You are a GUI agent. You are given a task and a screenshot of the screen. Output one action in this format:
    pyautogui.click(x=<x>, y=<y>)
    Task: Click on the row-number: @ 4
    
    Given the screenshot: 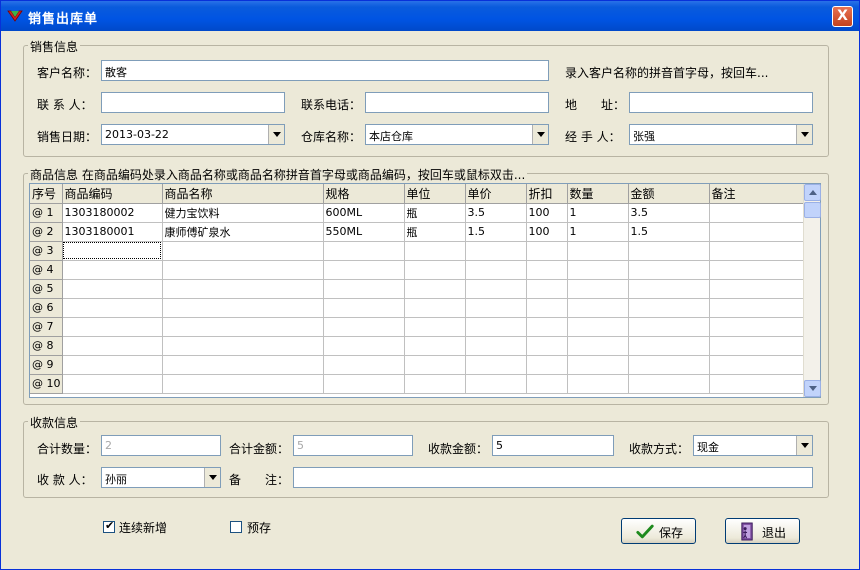 What is the action you would take?
    pyautogui.click(x=46, y=270)
    